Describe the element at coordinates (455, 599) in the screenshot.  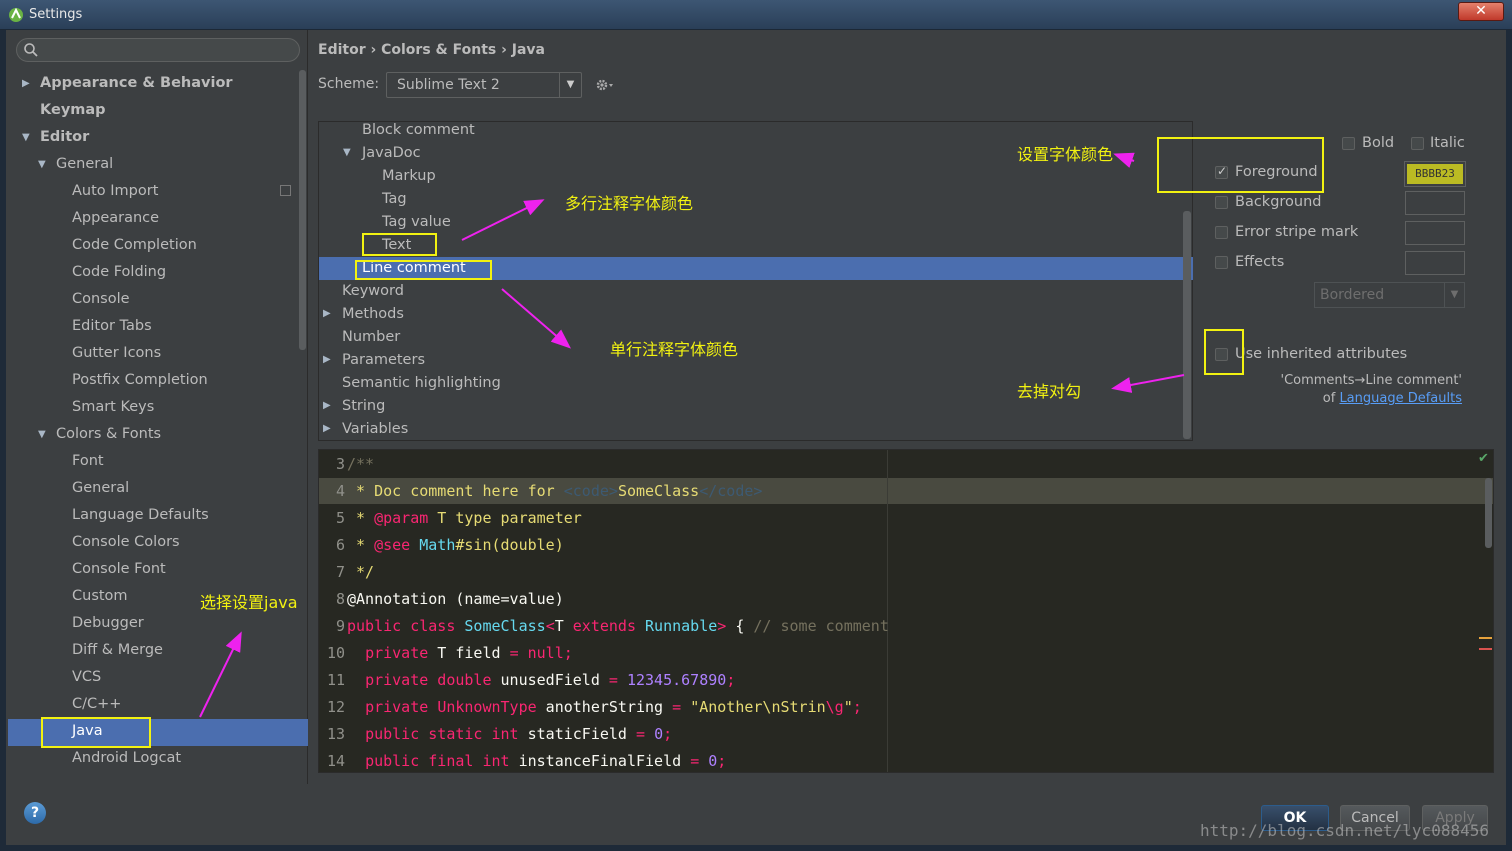
I see `code-text: @Annotation (name=value)` at that location.